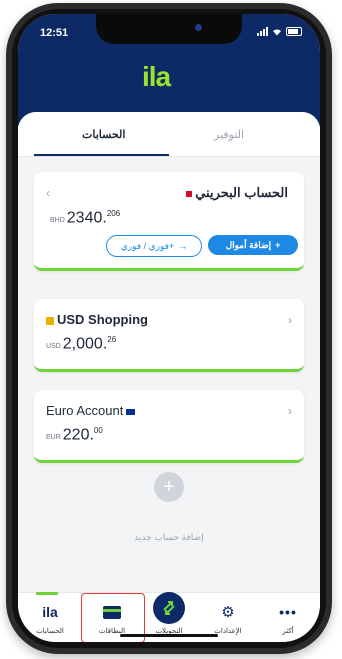  What do you see at coordinates (277, 31) in the screenshot?
I see `wifi-icon` at bounding box center [277, 31].